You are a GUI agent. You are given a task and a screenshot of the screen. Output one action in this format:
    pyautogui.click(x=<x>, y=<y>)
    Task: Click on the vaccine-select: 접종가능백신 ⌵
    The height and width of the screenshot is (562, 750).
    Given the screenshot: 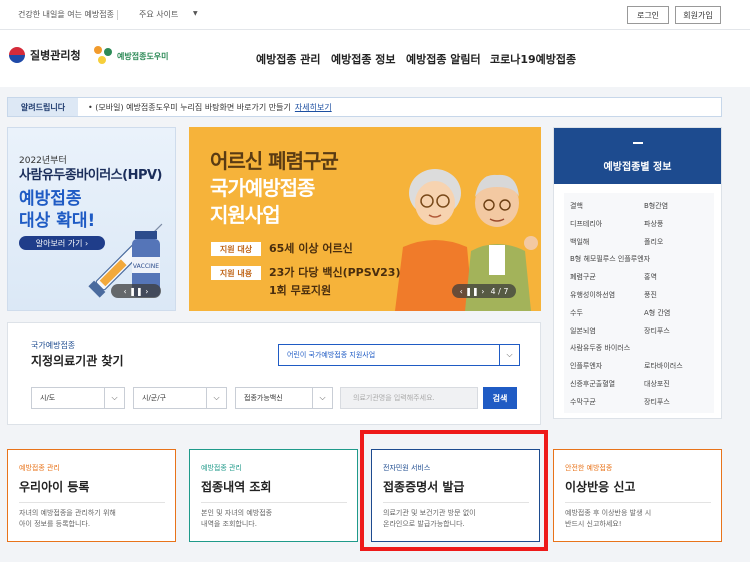 What is the action you would take?
    pyautogui.click(x=284, y=398)
    